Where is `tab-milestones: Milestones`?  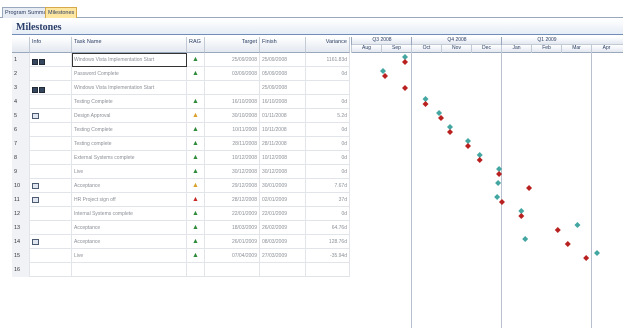 tab-milestones: Milestones is located at coordinates (61, 12).